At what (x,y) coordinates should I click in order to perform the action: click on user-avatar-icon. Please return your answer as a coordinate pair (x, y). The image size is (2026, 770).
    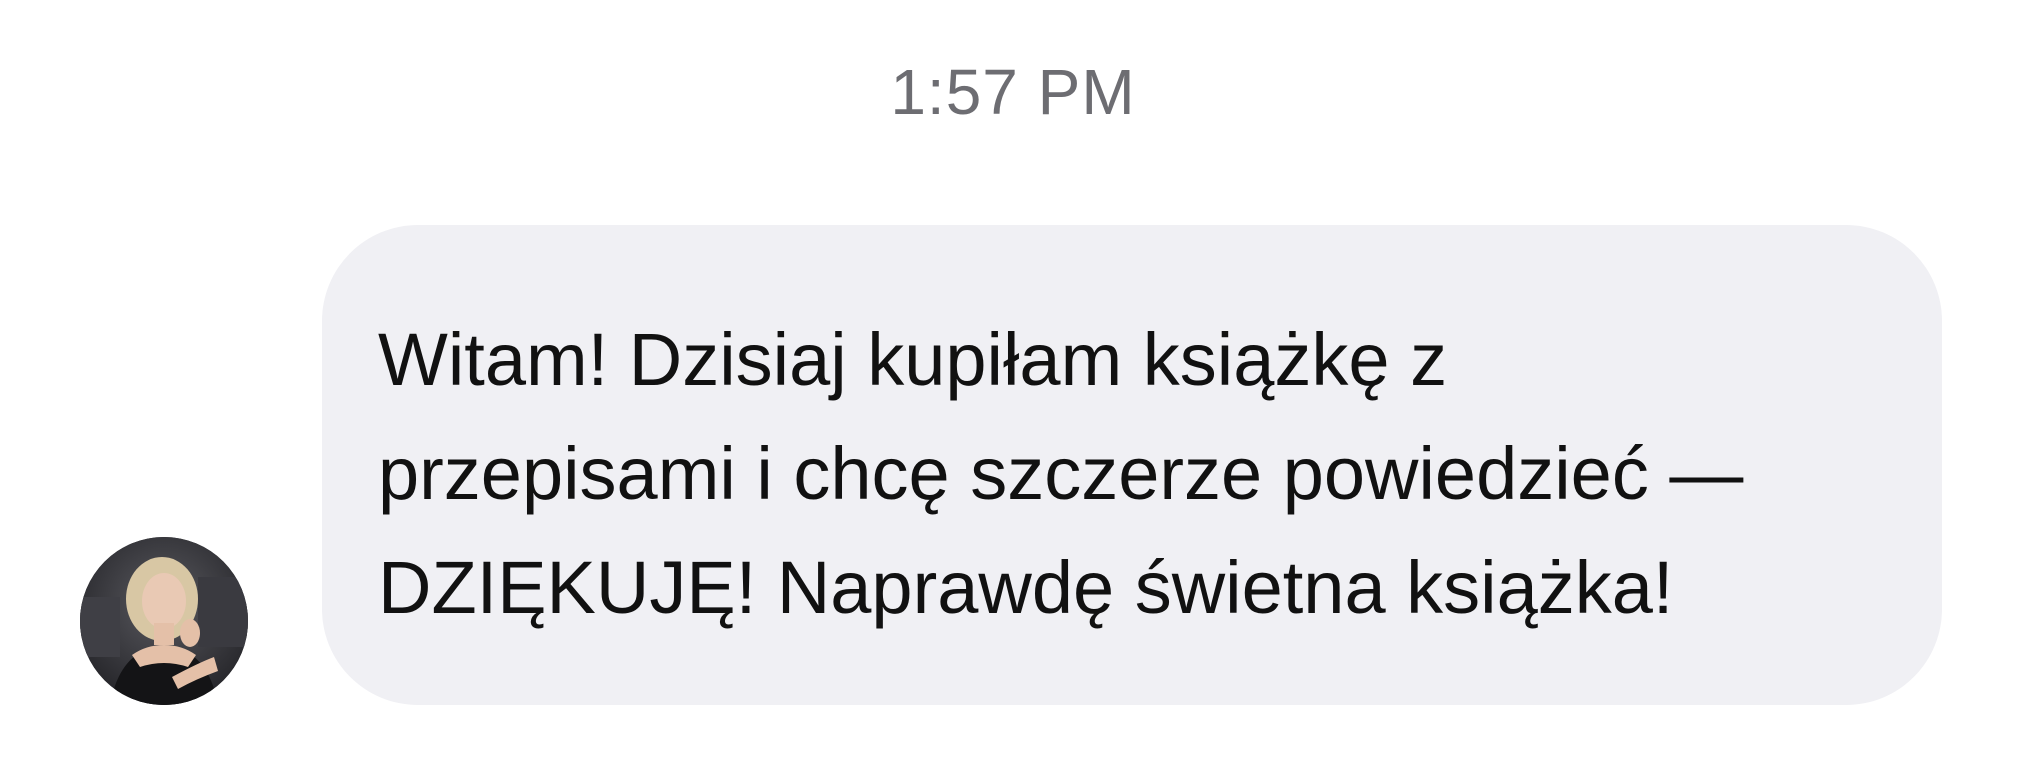
    Looking at the image, I should click on (164, 621).